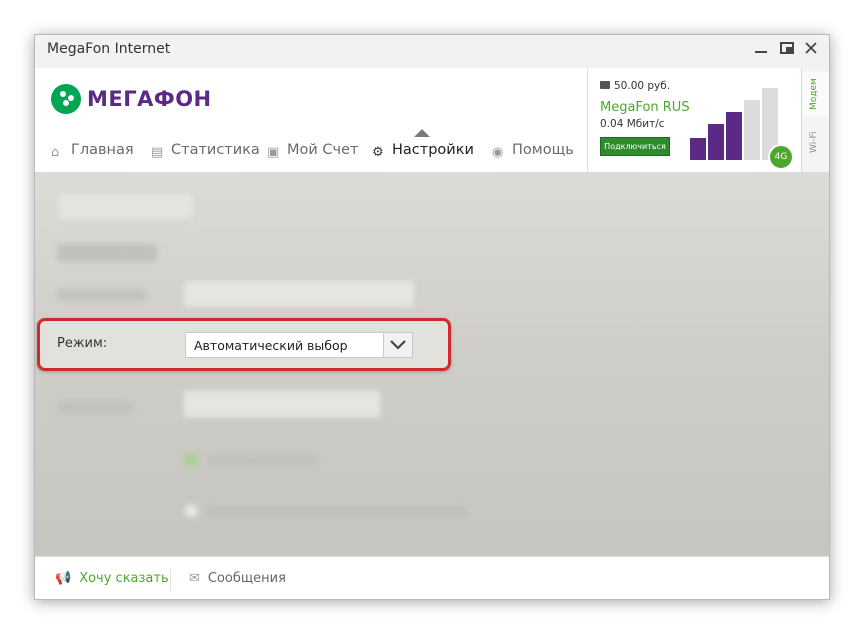 This screenshot has width=864, height=633. I want to click on mode-label: Режим:, so click(82, 343).